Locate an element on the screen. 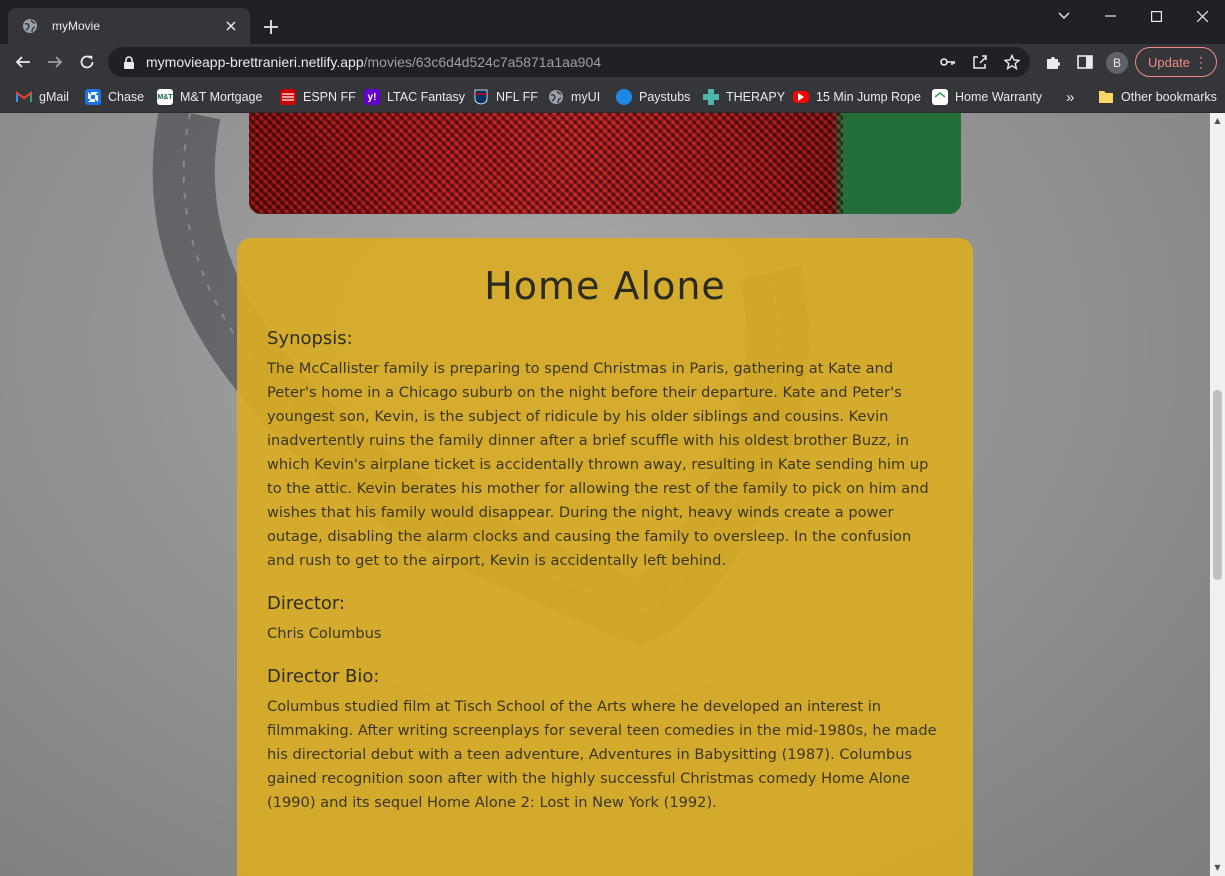 The image size is (1225, 876). bookmark-ltac-fantasy: y! LTAC Fantasy is located at coordinates (414, 97).